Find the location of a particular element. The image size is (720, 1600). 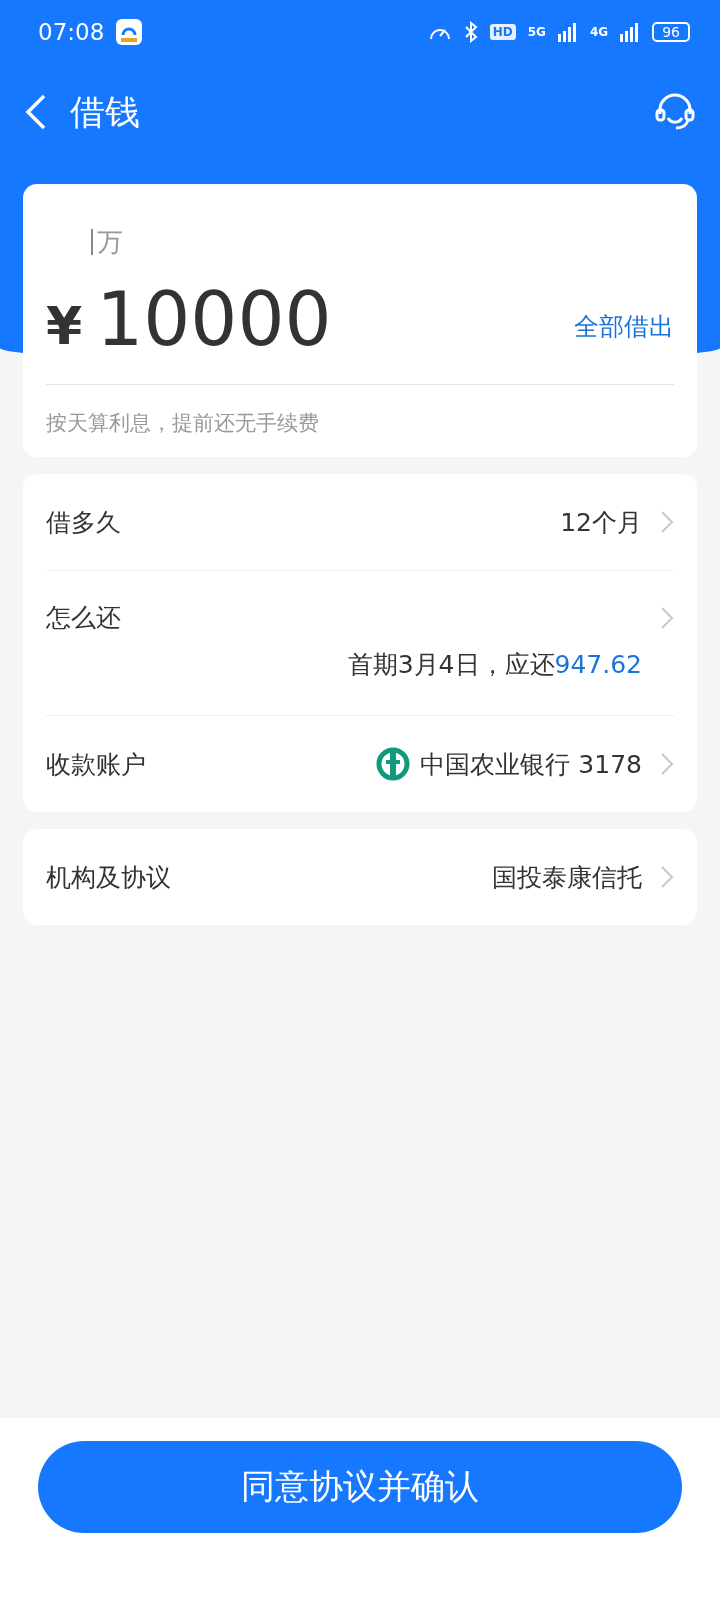

interest-note: 按天算利息，提前还无手续费 is located at coordinates (183, 423).